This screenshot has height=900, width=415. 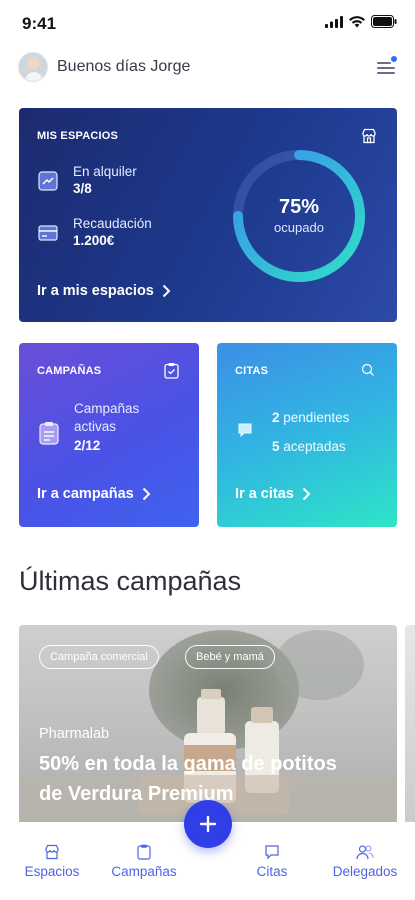 What do you see at coordinates (144, 861) in the screenshot?
I see `tab-campanas: Campañas` at bounding box center [144, 861].